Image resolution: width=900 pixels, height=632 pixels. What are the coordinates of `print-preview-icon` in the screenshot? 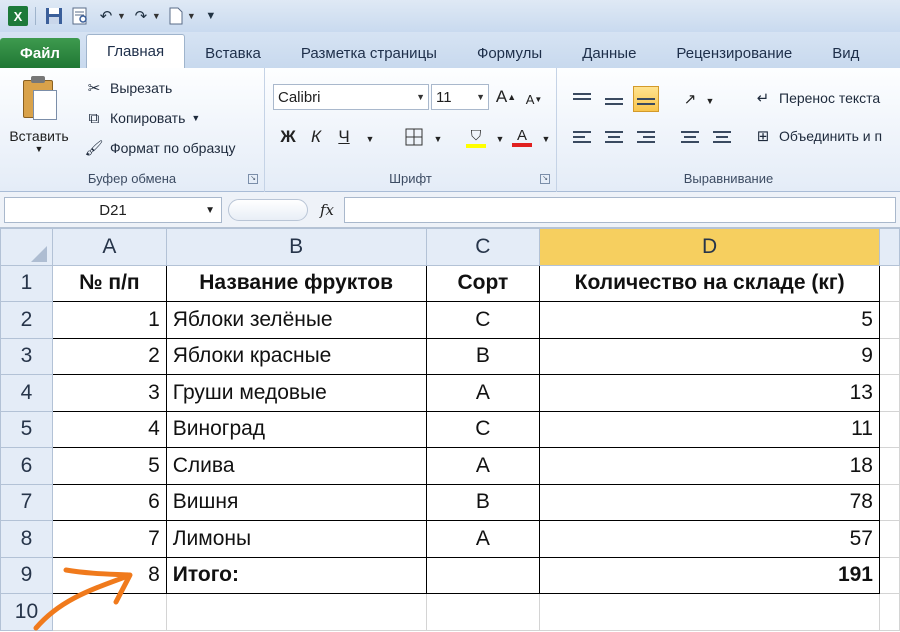 It's located at (80, 16).